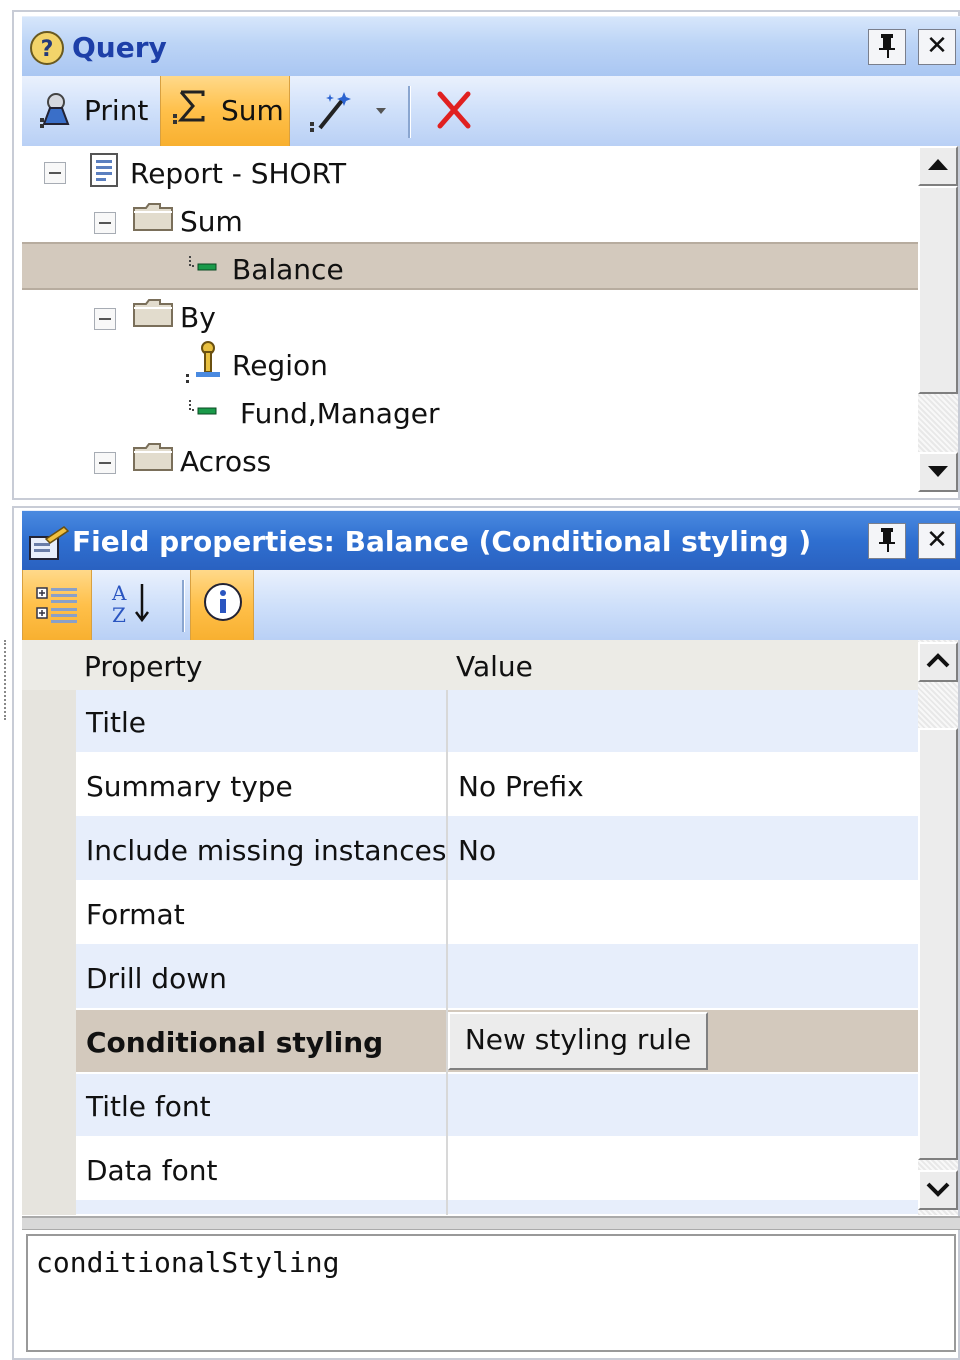 The image size is (960, 1360). Describe the element at coordinates (223, 602) in the screenshot. I see `info-icon` at that location.